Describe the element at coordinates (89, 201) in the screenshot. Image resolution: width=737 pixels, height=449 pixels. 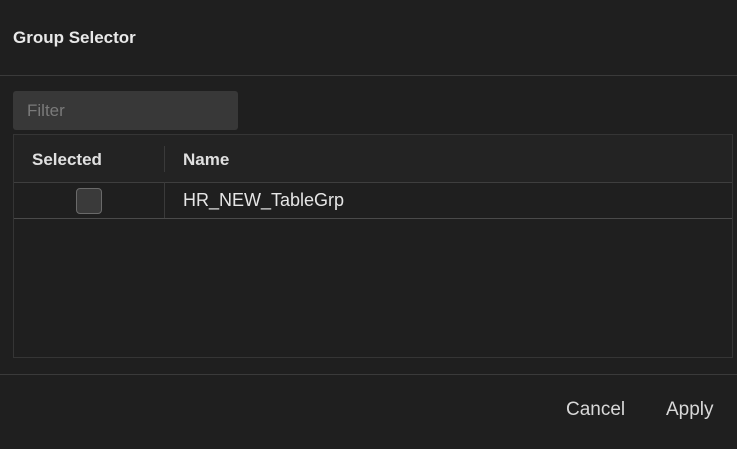
I see `row-select-checkbox` at that location.